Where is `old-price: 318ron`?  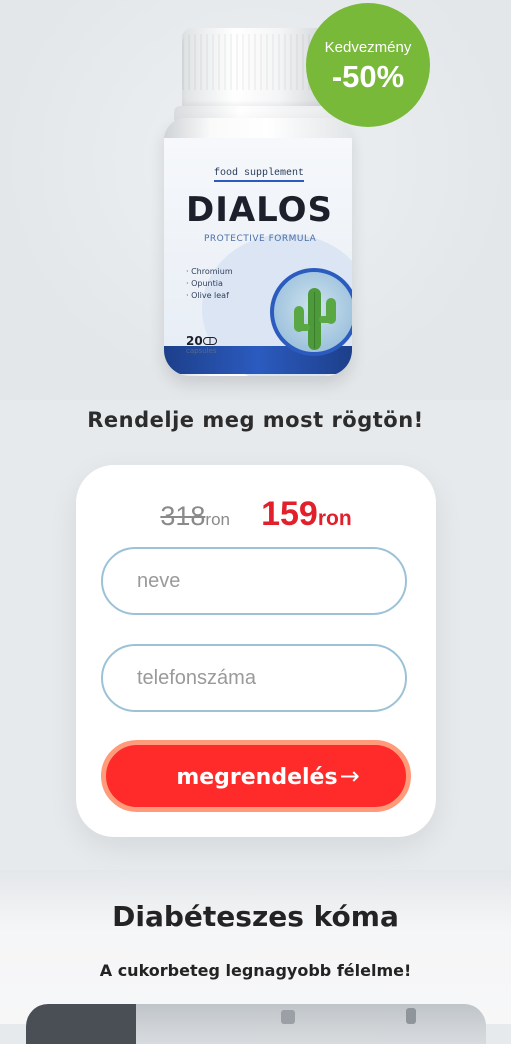
old-price: 318ron is located at coordinates (195, 516).